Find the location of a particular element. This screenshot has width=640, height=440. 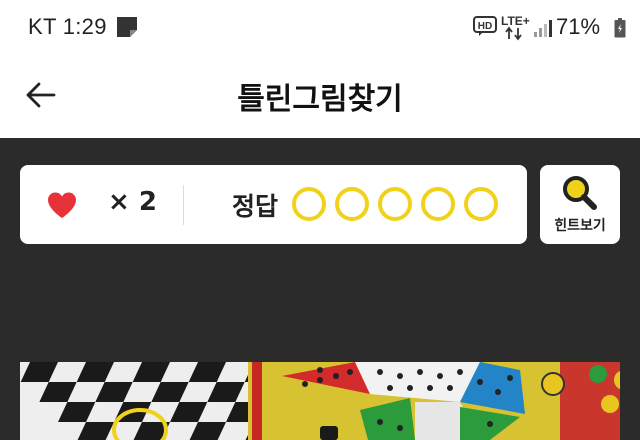

answer-label: 정답 is located at coordinates (255, 206).